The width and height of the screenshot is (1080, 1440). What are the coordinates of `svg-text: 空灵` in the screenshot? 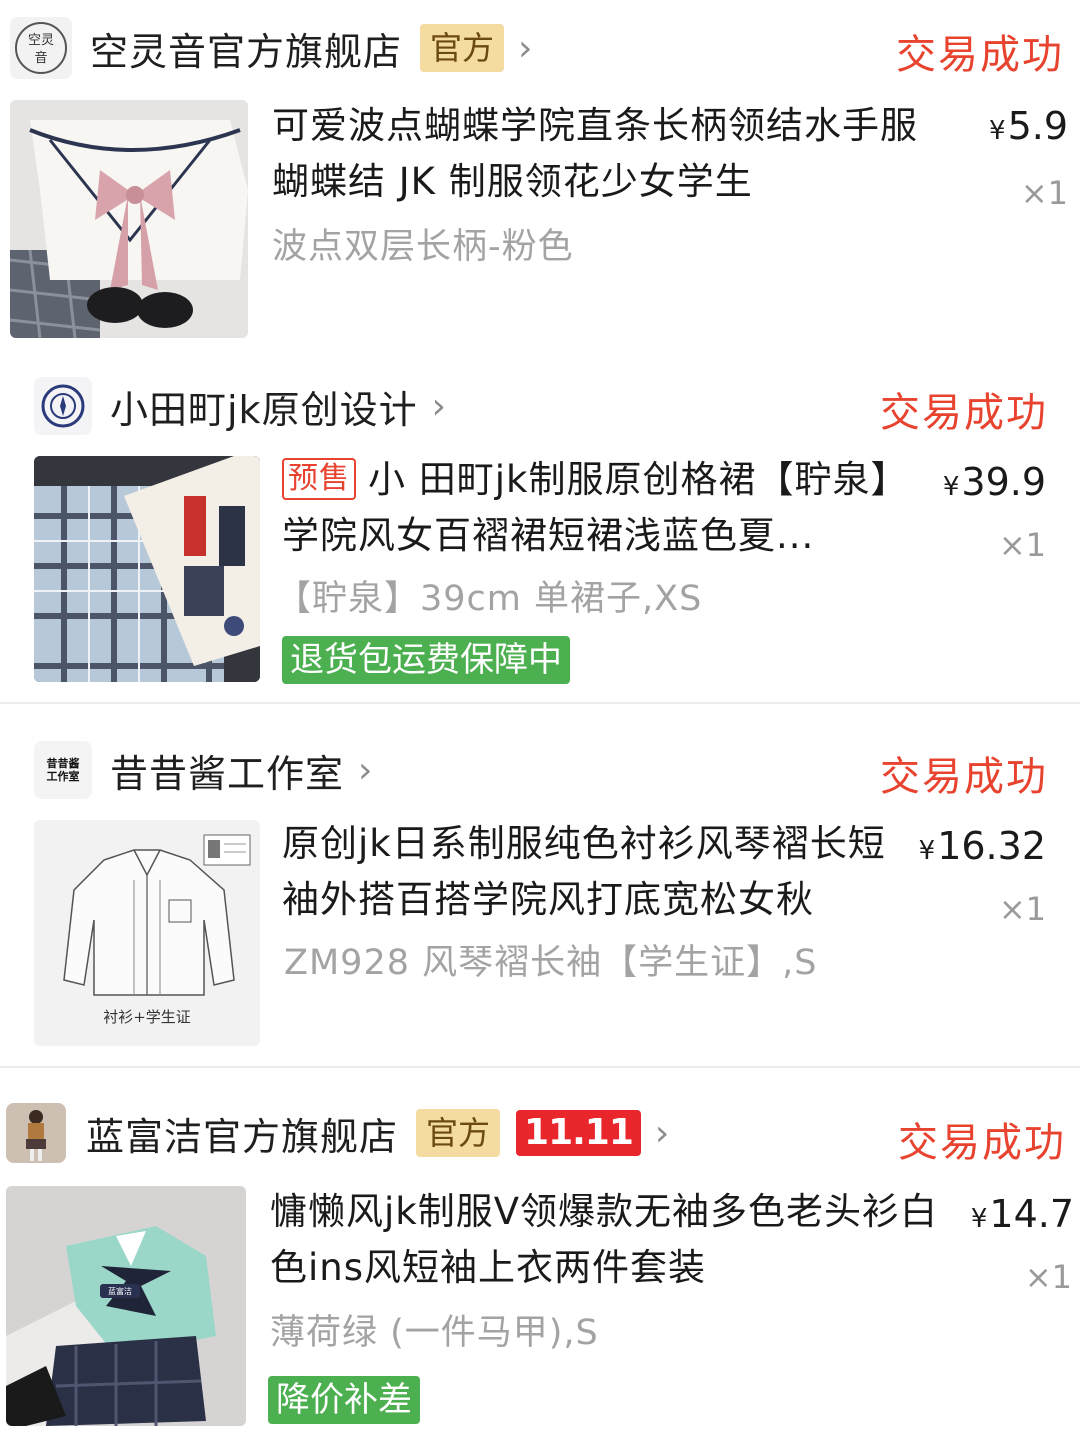 It's located at (41, 40).